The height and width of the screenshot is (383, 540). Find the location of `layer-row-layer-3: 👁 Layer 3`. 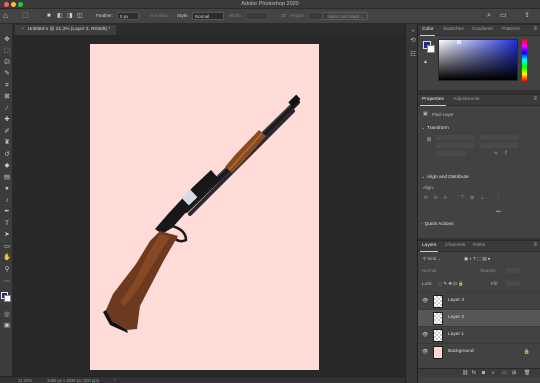

layer-row-layer-3: 👁 Layer 3 is located at coordinates (479, 300).